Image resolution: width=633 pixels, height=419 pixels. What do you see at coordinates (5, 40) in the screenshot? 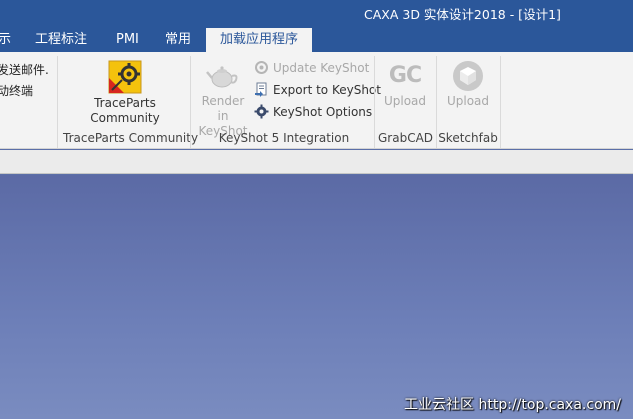
I see `tab-partial: 示` at bounding box center [5, 40].